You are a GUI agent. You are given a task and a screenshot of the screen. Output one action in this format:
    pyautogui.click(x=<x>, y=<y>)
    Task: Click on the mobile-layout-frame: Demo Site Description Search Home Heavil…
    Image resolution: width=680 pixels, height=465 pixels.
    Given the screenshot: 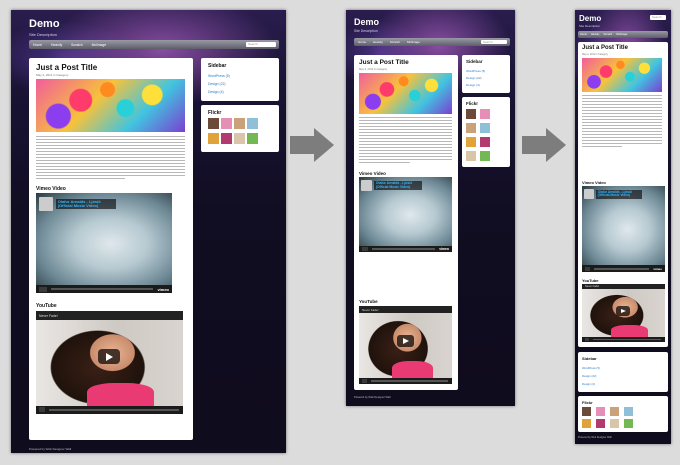 What is the action you would take?
    pyautogui.click(x=623, y=227)
    